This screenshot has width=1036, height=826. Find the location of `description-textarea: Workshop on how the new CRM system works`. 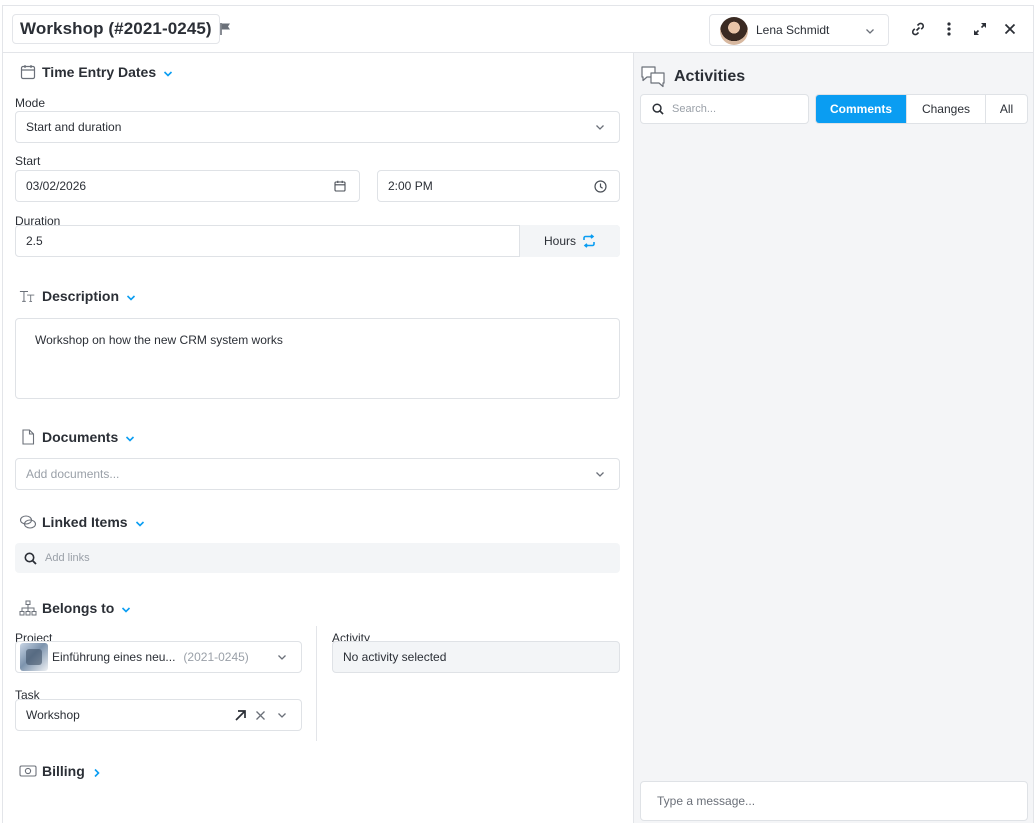

description-textarea: Workshop on how the new CRM system works is located at coordinates (317, 358).